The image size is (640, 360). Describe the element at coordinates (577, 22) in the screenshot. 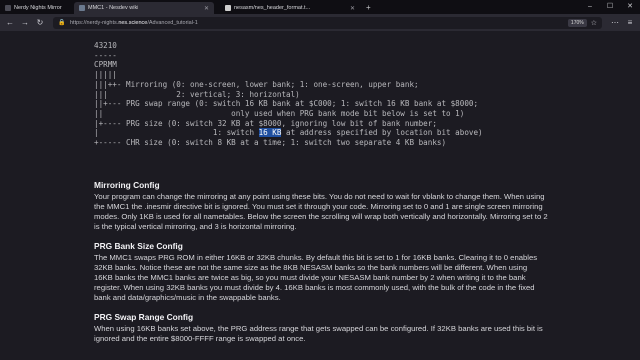

I see `zoom-level-badge: 170%` at that location.